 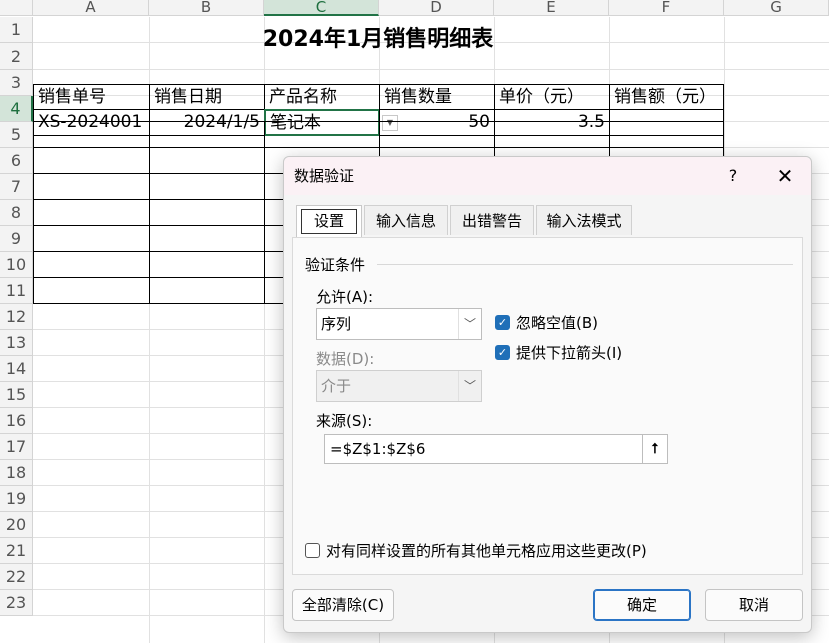 What do you see at coordinates (207, 97) in the screenshot?
I see `header-cell-date: 销售日期` at bounding box center [207, 97].